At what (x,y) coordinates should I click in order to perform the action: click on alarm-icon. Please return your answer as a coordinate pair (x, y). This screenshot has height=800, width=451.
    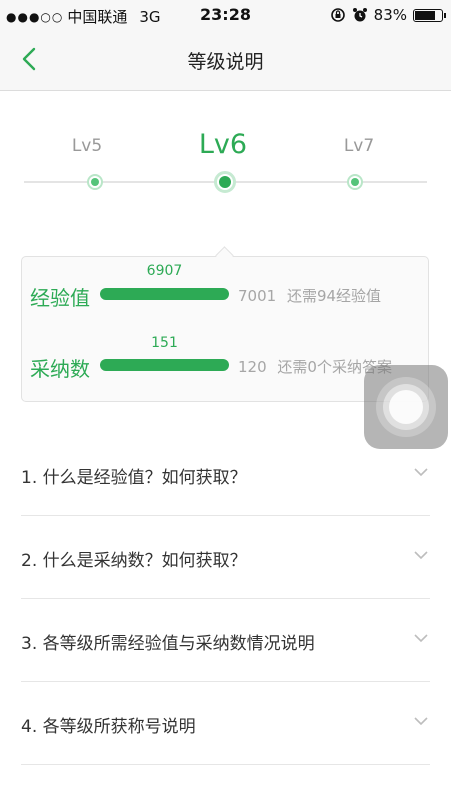
    Looking at the image, I should click on (359, 15).